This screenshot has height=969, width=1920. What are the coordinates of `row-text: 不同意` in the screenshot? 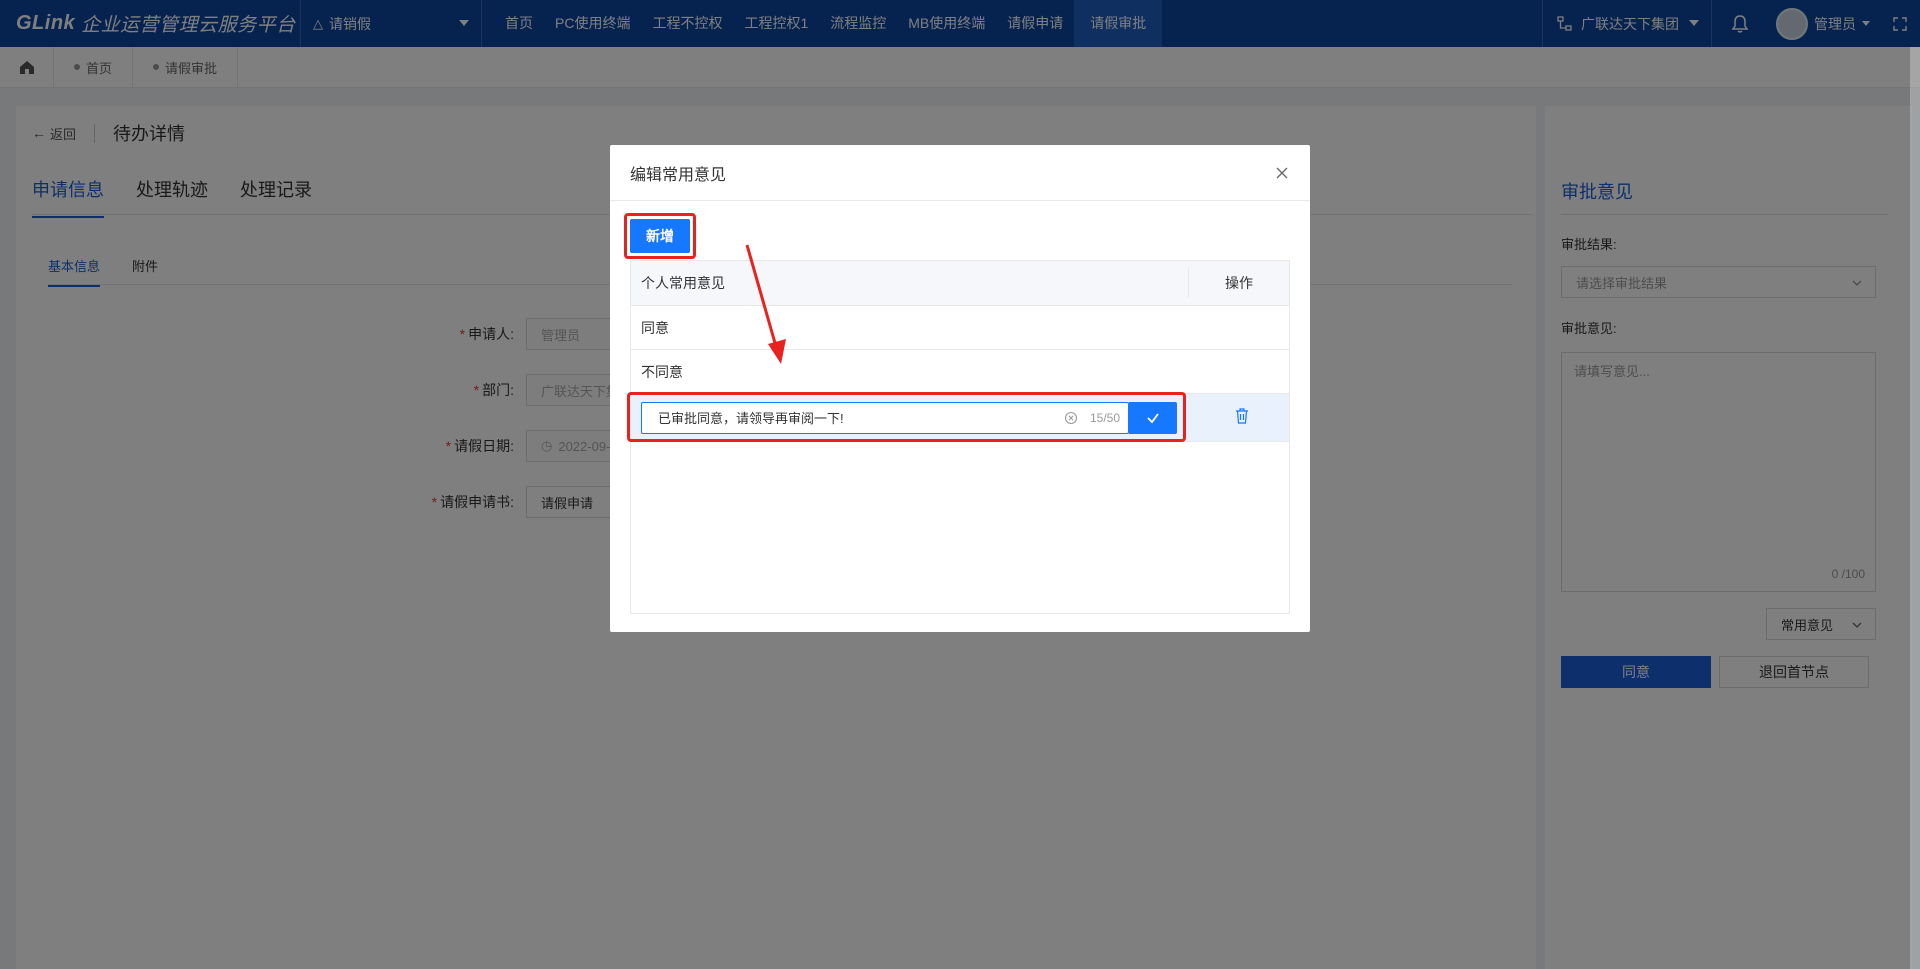 It's located at (662, 371).